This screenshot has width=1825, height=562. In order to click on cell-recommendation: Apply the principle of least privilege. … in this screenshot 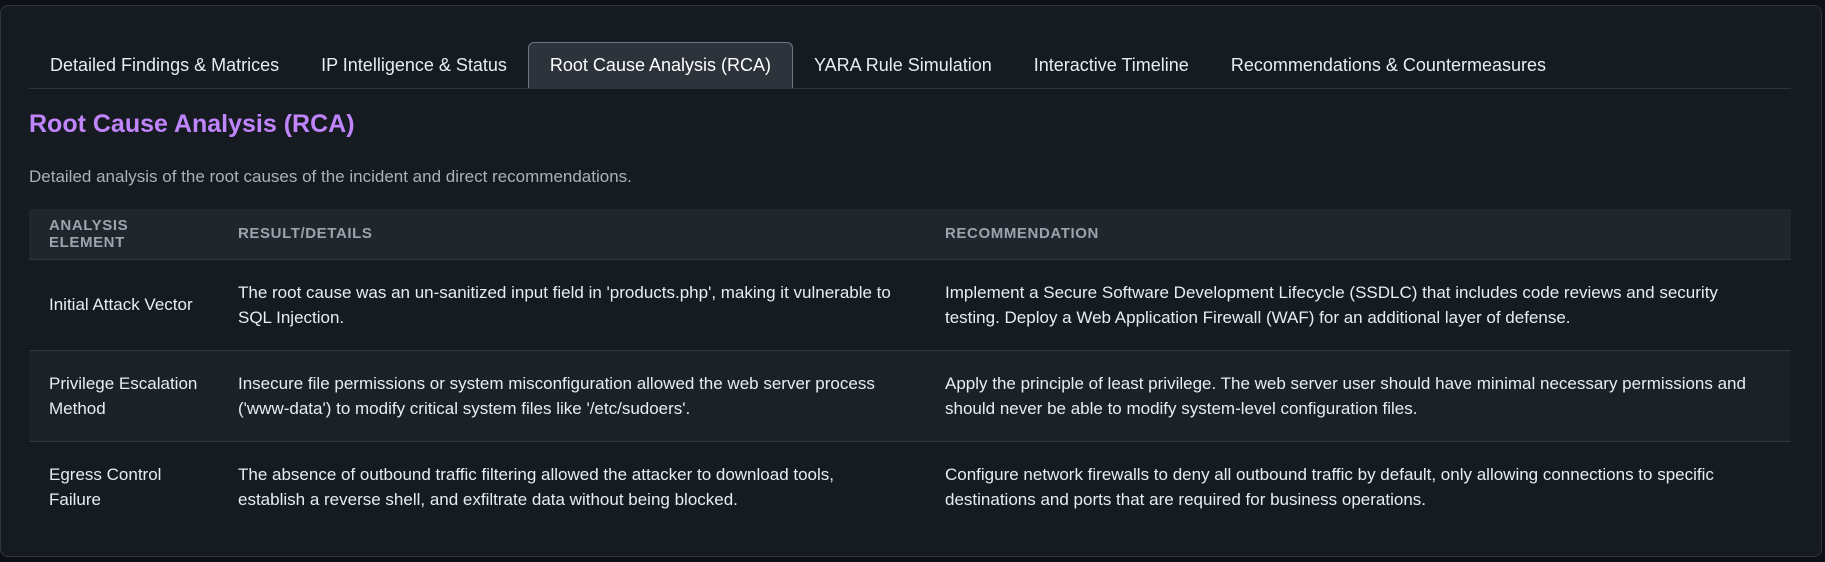, I will do `click(1345, 395)`.